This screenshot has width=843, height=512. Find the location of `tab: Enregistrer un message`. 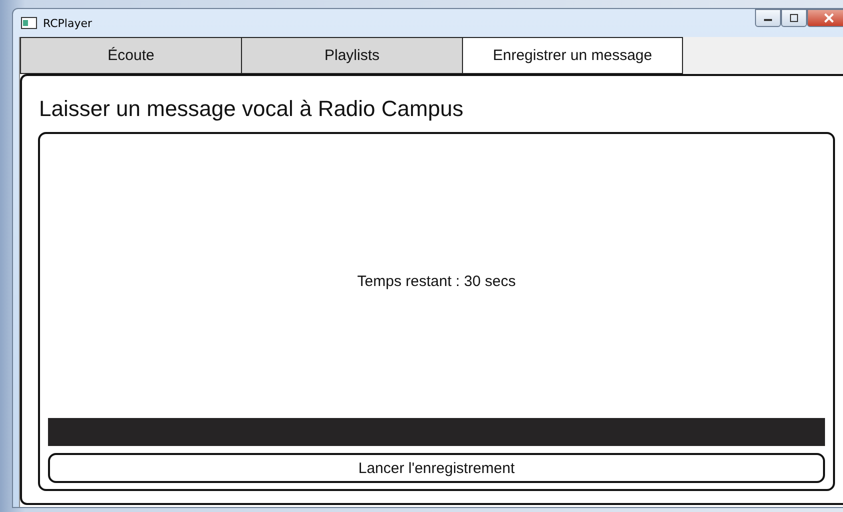

tab: Enregistrer un message is located at coordinates (572, 55).